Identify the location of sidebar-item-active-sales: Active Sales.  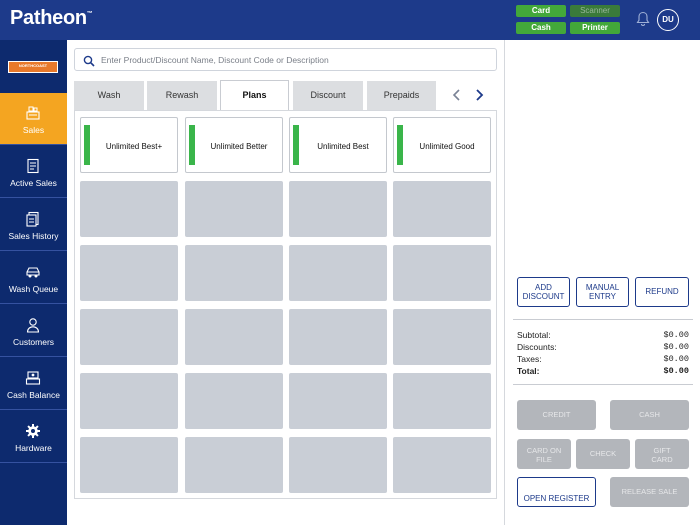
(33, 172).